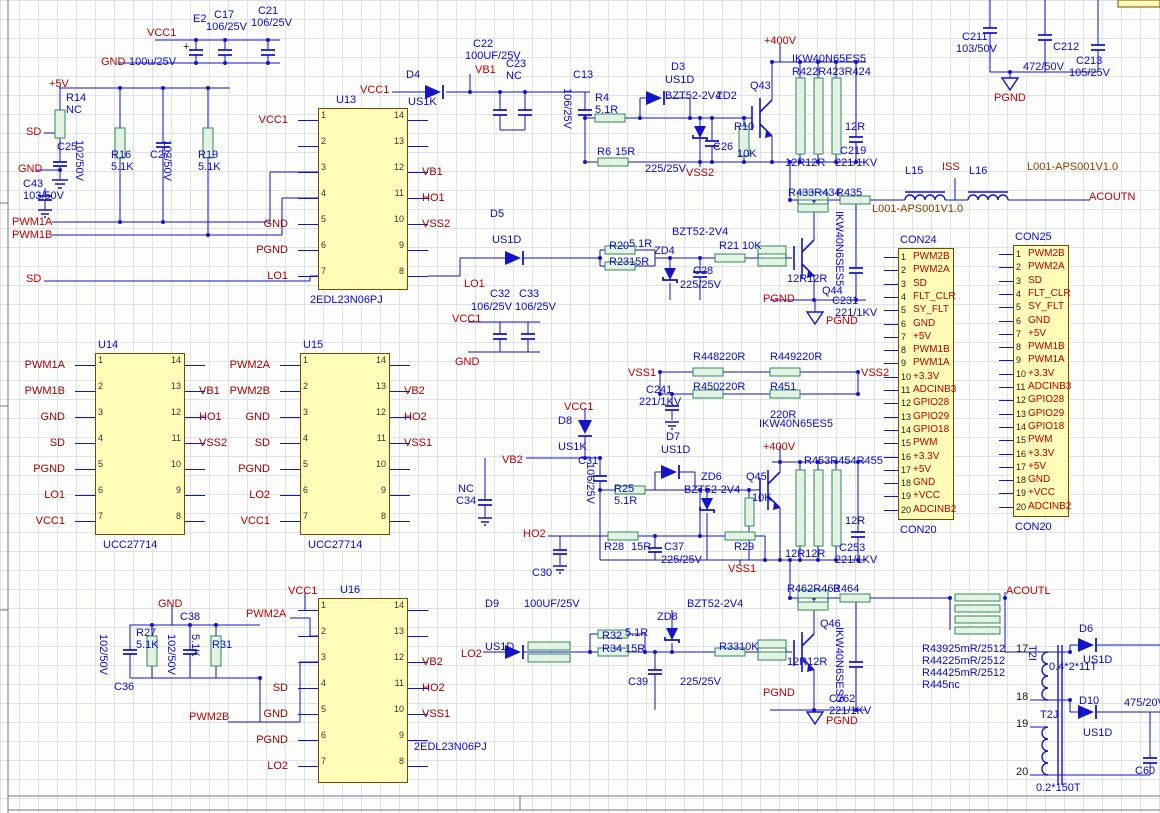 The width and height of the screenshot is (1160, 813). What do you see at coordinates (842, 699) in the screenshot?
I see `component-label: C262` at bounding box center [842, 699].